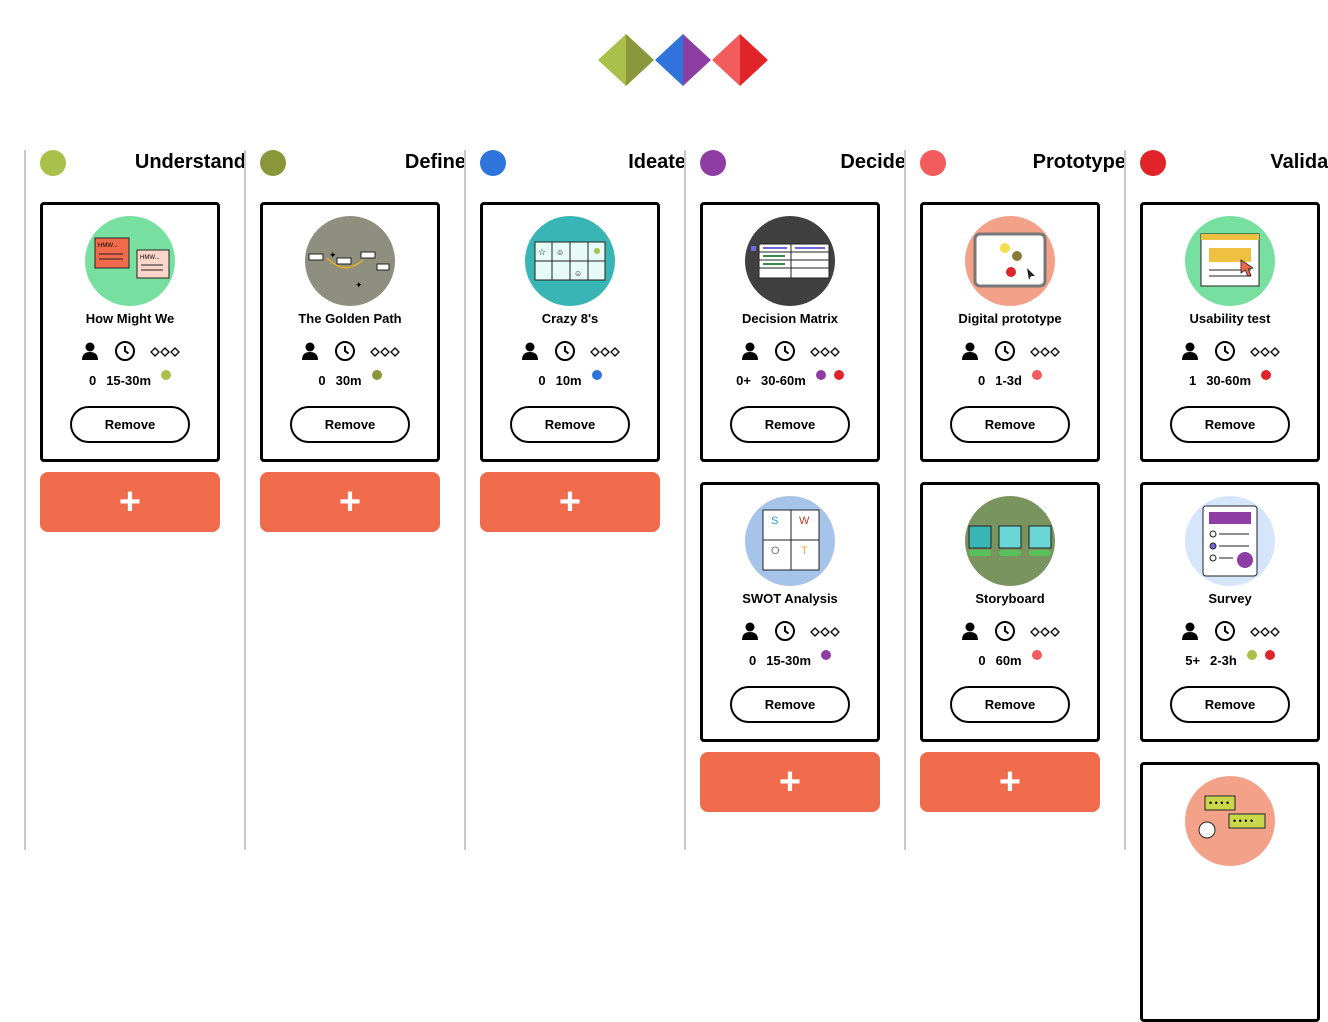 The height and width of the screenshot is (1022, 1328). I want to click on column-header: Define, so click(363, 163).